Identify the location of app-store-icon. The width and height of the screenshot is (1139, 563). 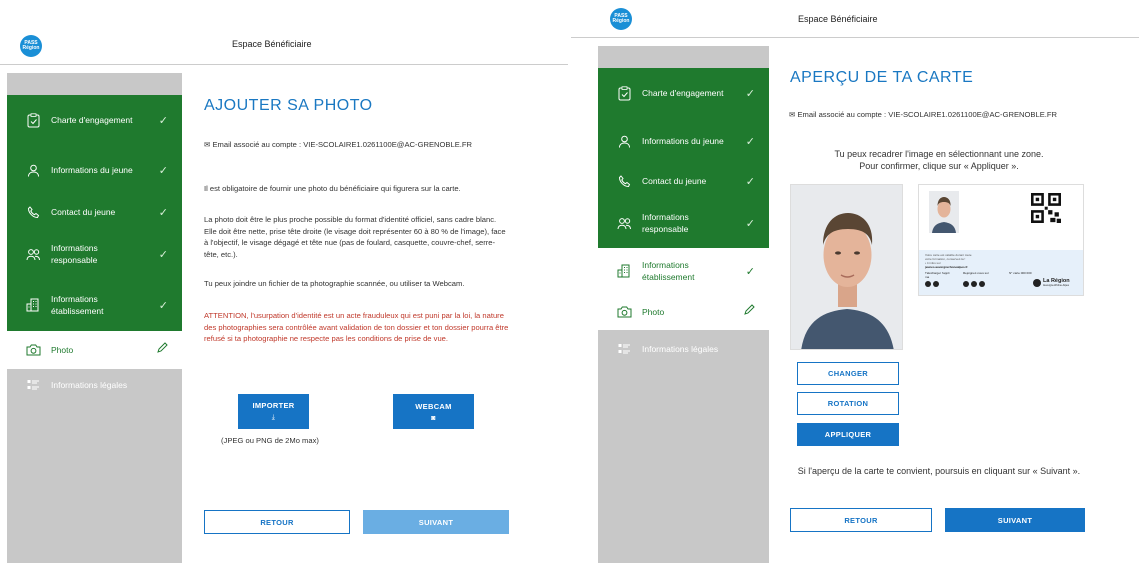
(928, 284).